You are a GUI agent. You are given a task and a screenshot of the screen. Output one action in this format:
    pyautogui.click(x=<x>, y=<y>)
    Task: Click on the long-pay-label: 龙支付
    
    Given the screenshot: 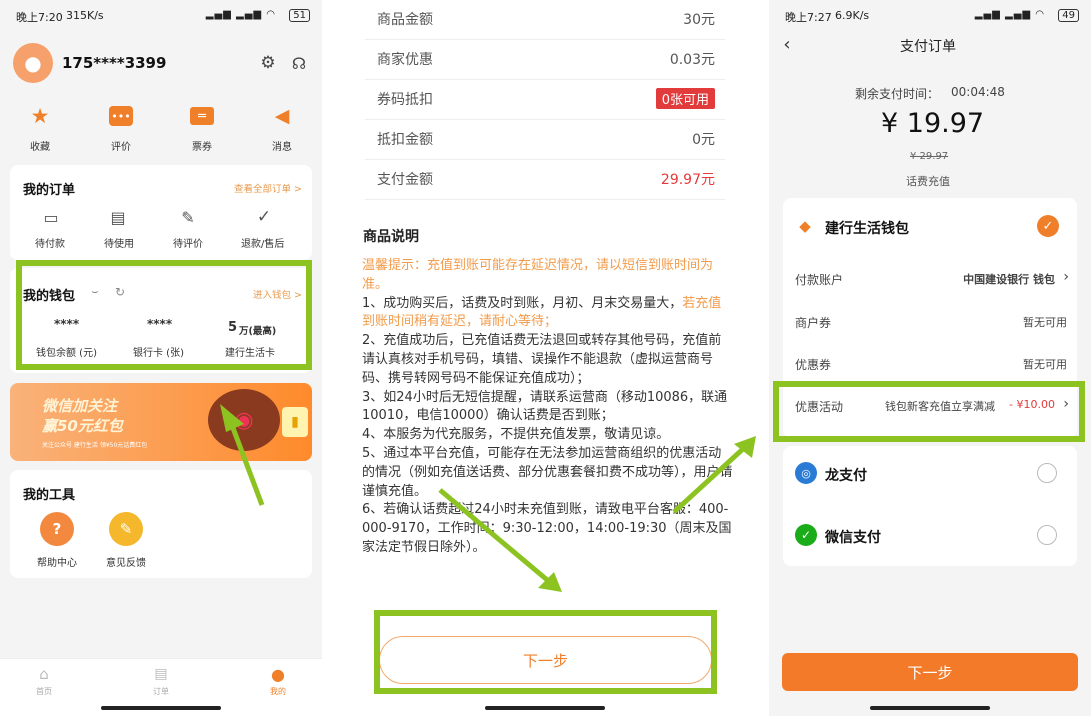 What is the action you would take?
    pyautogui.click(x=846, y=476)
    